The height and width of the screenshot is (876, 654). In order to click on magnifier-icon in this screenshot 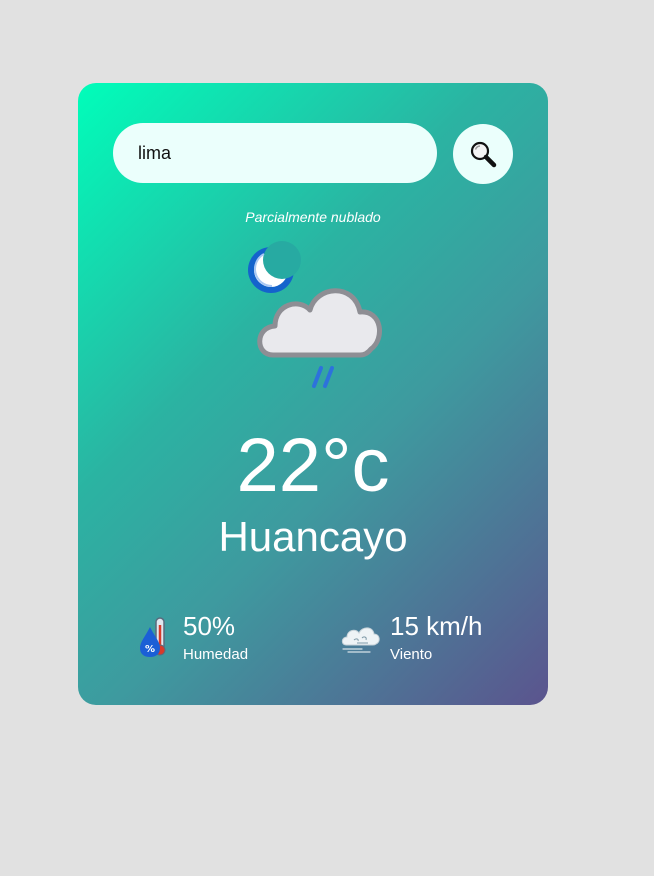, I will do `click(483, 154)`.